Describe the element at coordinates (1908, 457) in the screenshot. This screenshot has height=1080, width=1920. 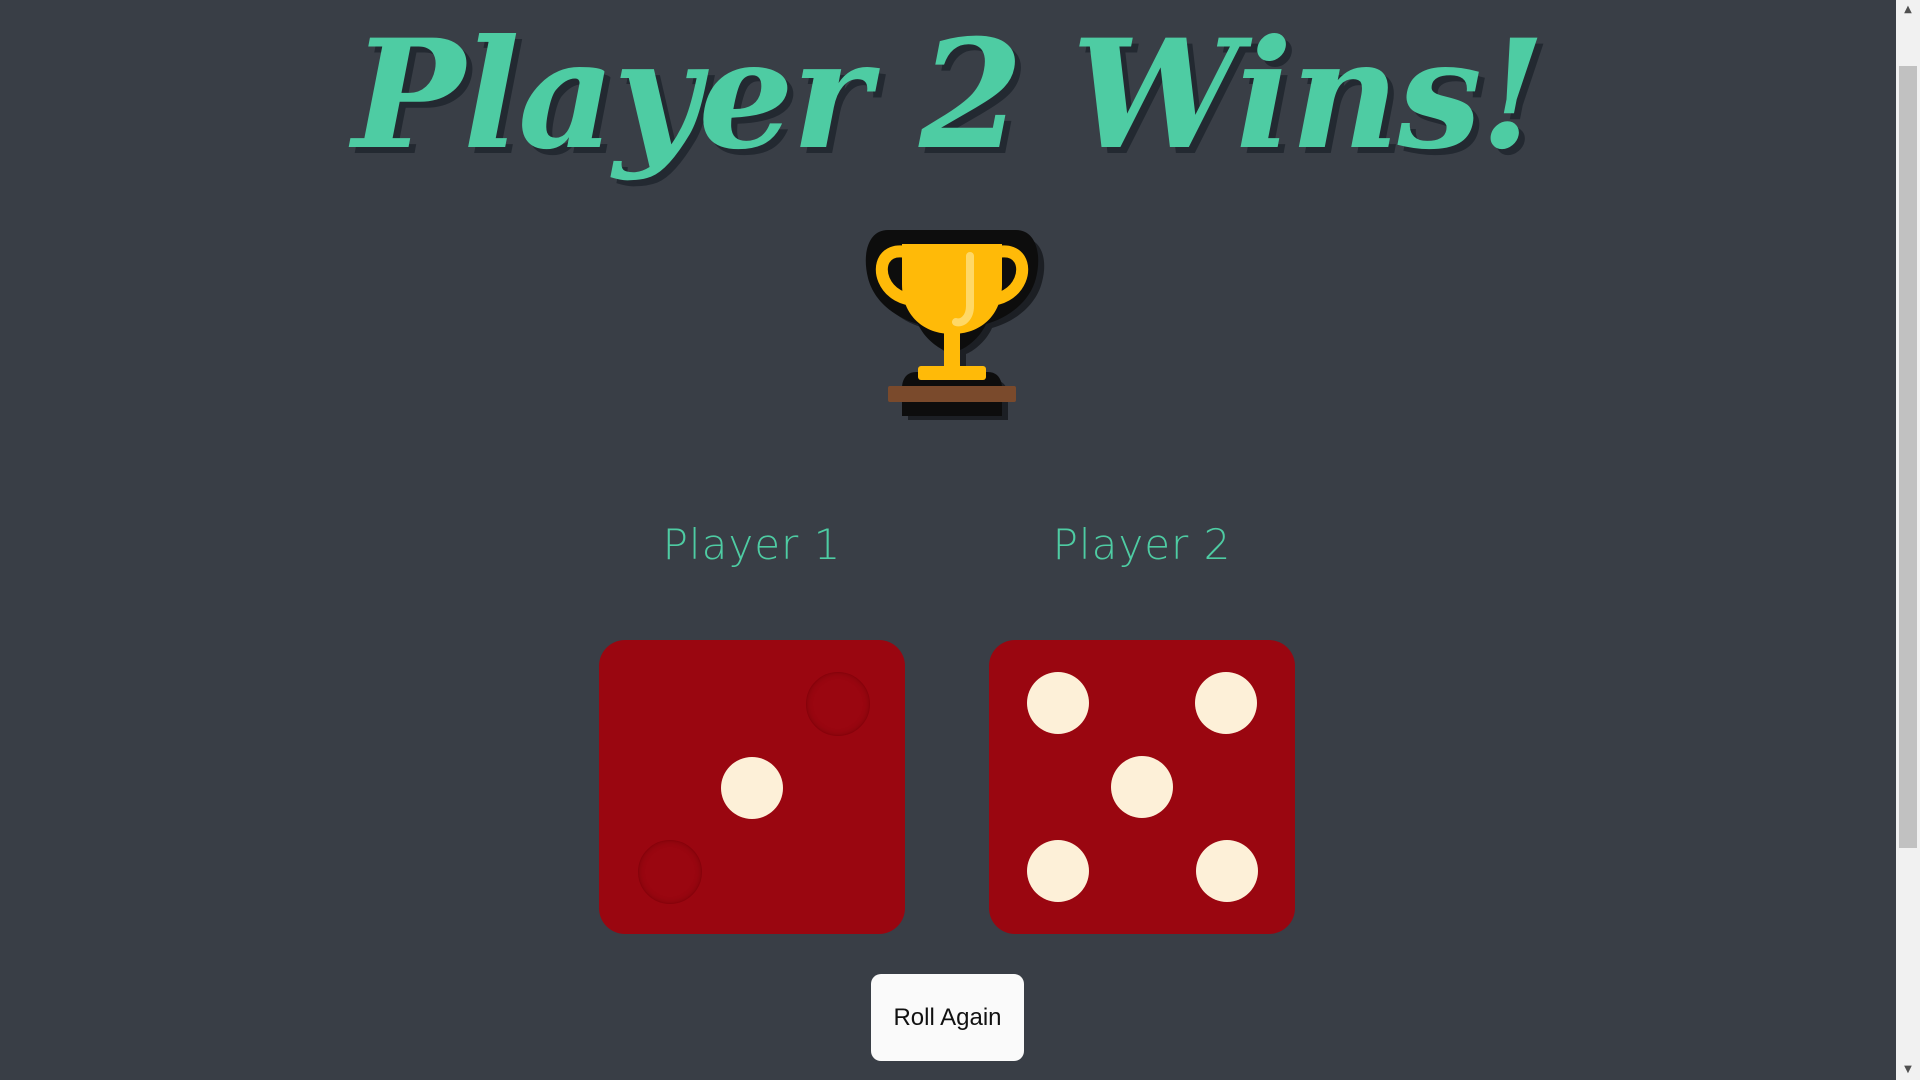
I see `scrollbar-thumb` at that location.